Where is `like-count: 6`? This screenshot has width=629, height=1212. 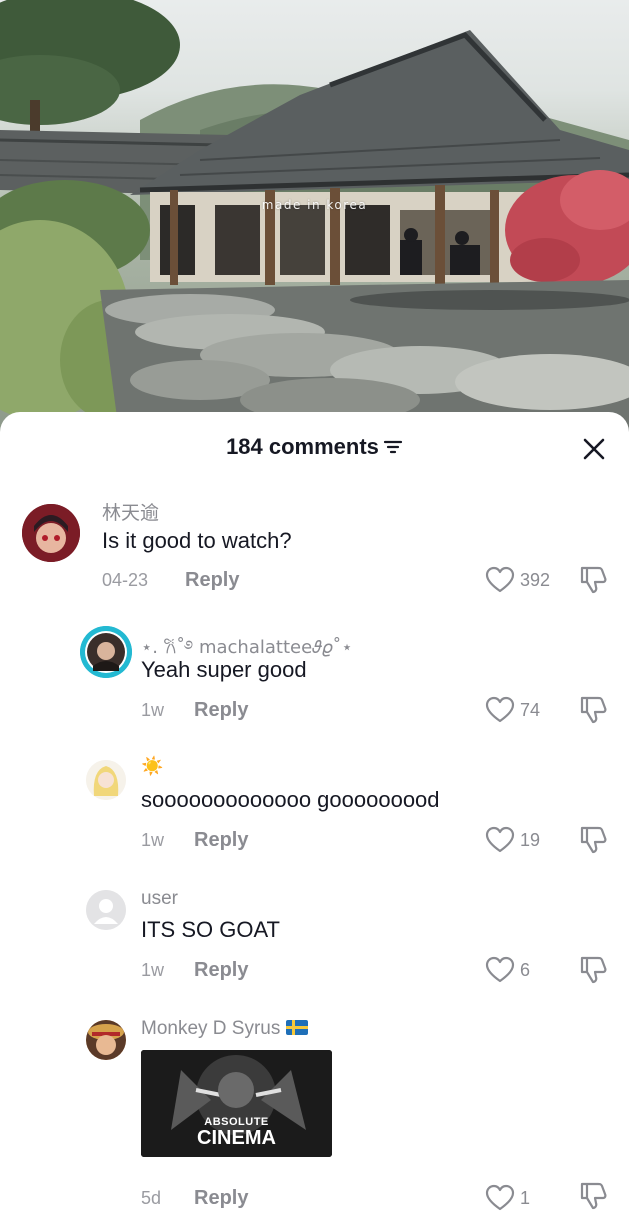 like-count: 6 is located at coordinates (525, 970).